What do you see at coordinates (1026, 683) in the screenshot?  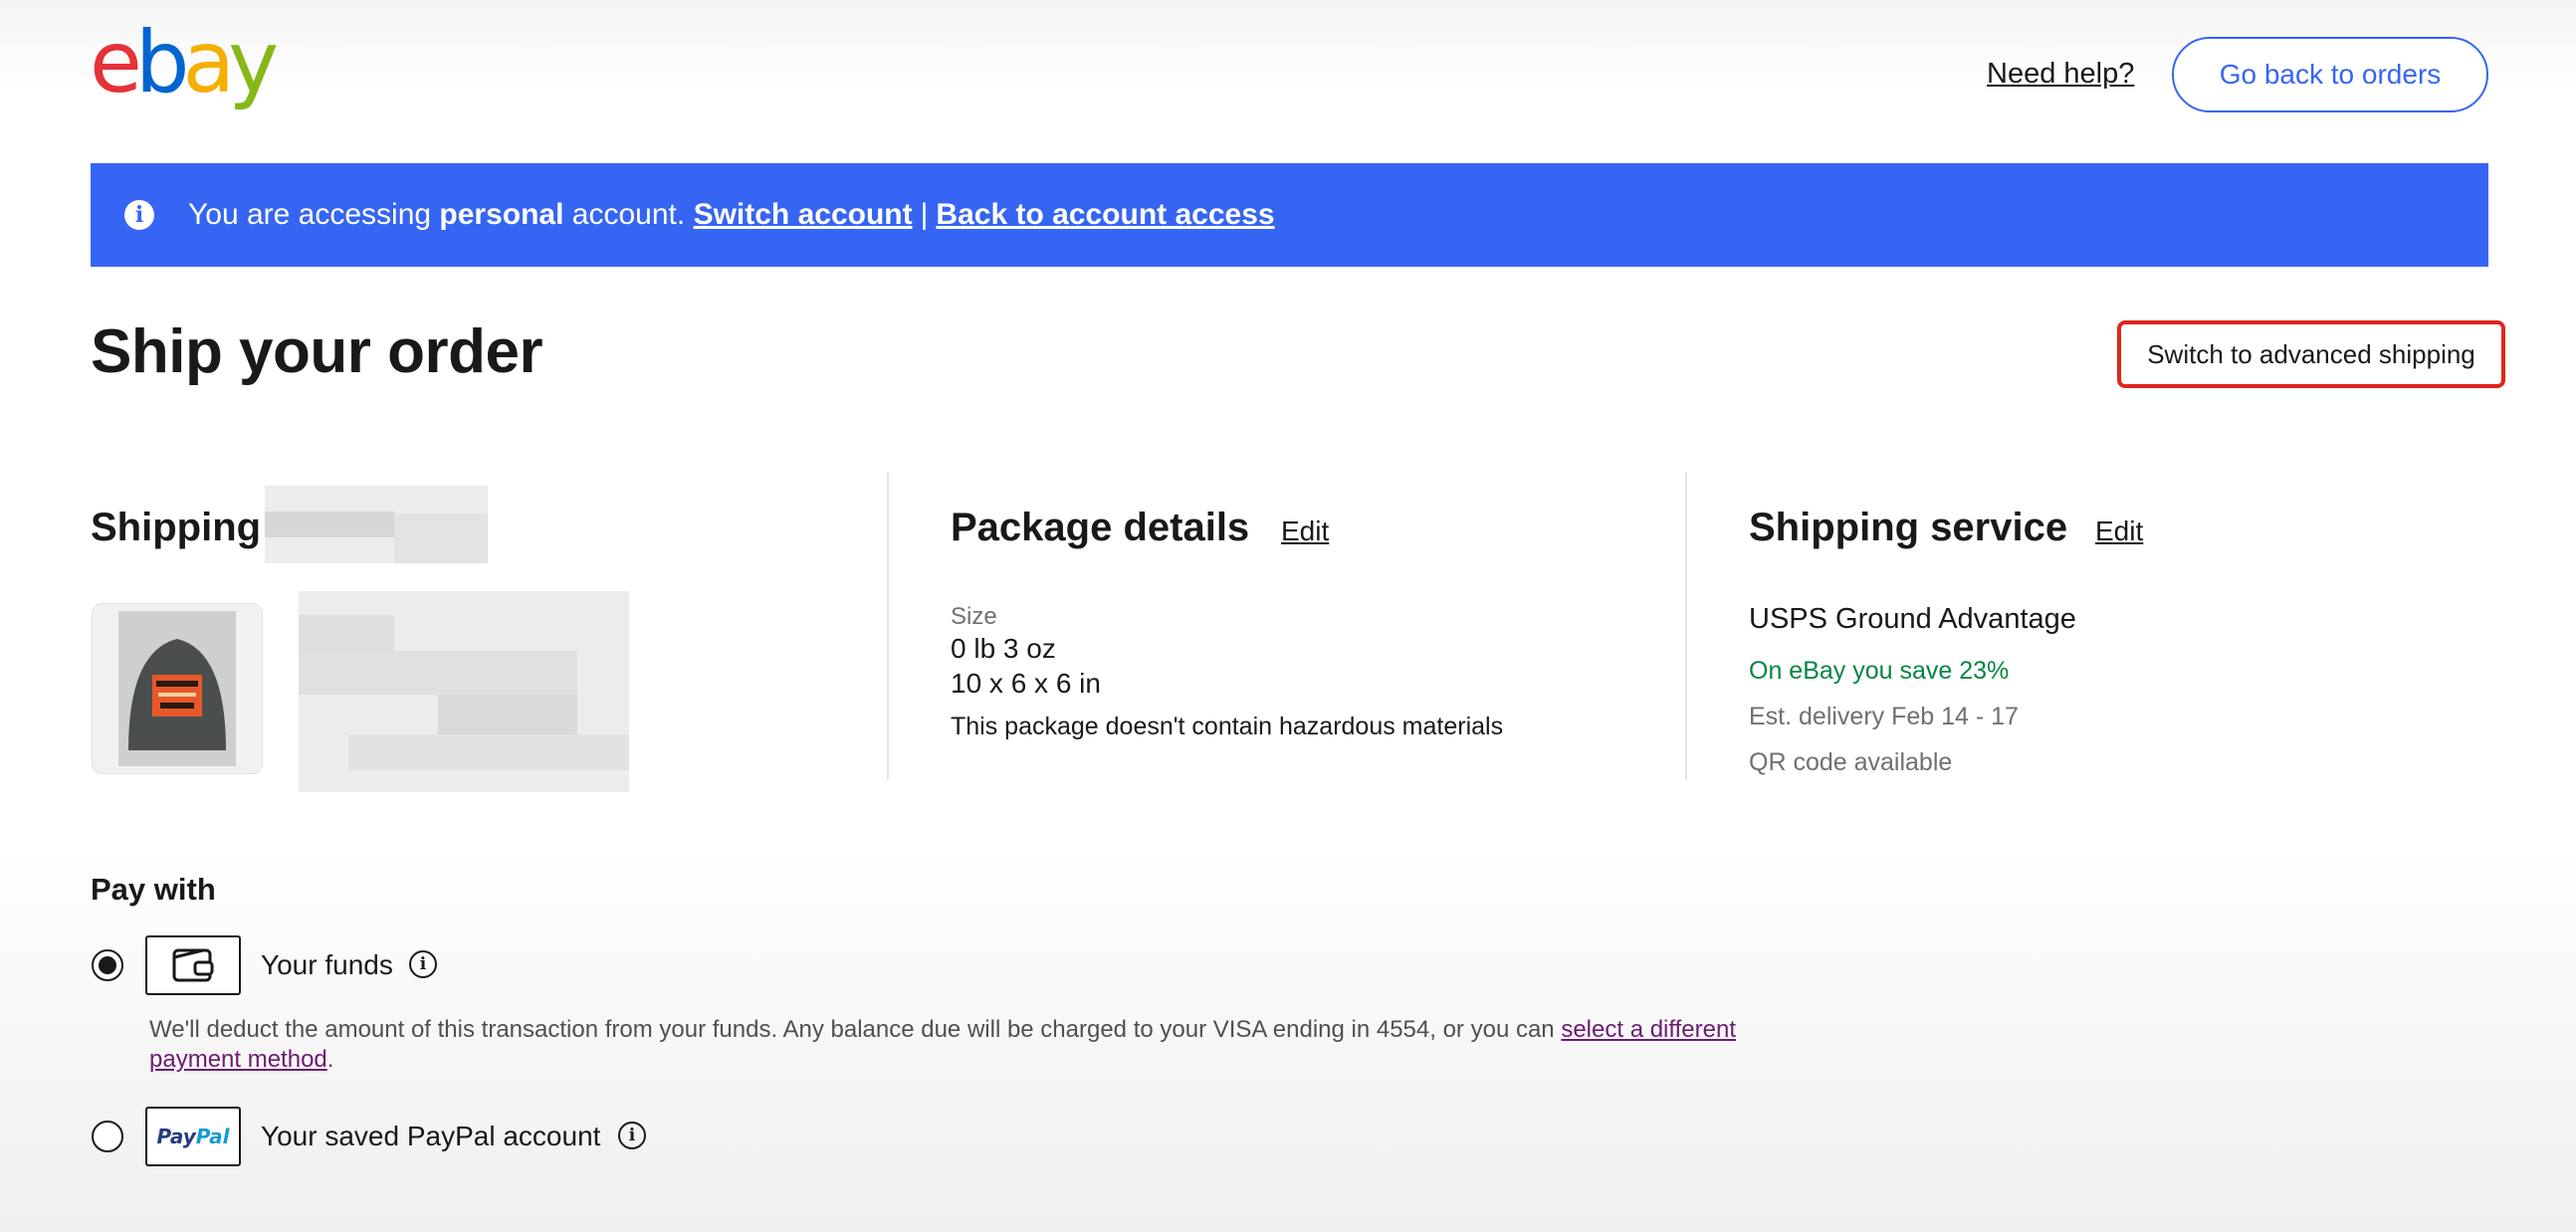 I see `package-dimensions: 10 x 6 x 6 in` at bounding box center [1026, 683].